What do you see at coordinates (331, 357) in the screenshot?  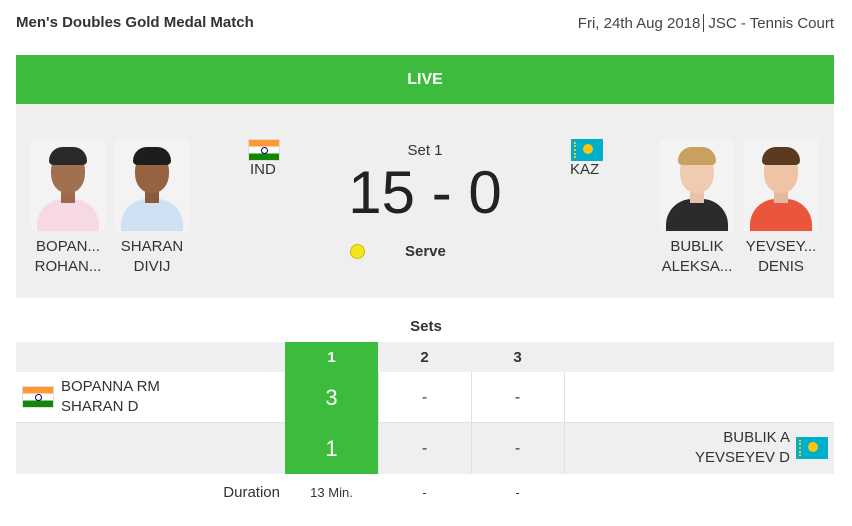 I see `set-column-header: 1` at bounding box center [331, 357].